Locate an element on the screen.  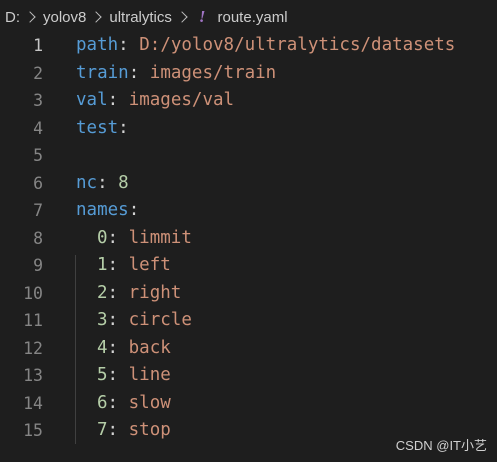
breadcrumb-item-ultralytics: ultralytics is located at coordinates (140, 17).